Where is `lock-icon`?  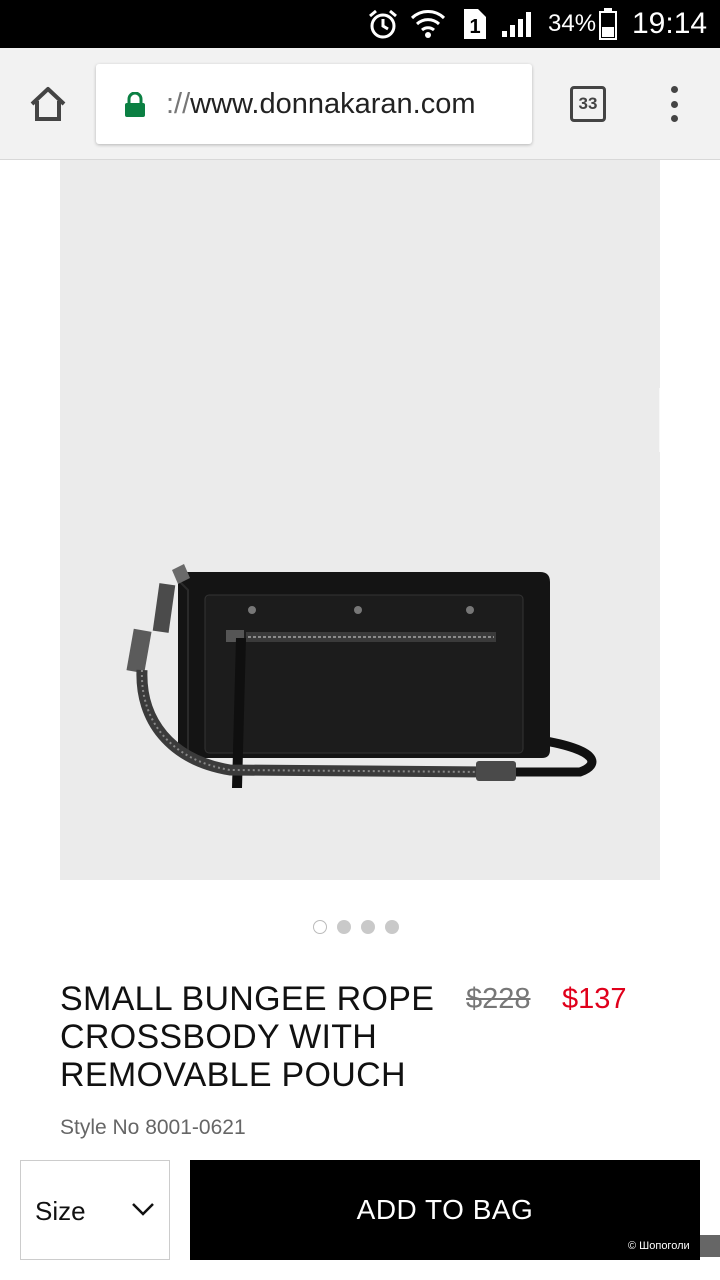 lock-icon is located at coordinates (135, 107).